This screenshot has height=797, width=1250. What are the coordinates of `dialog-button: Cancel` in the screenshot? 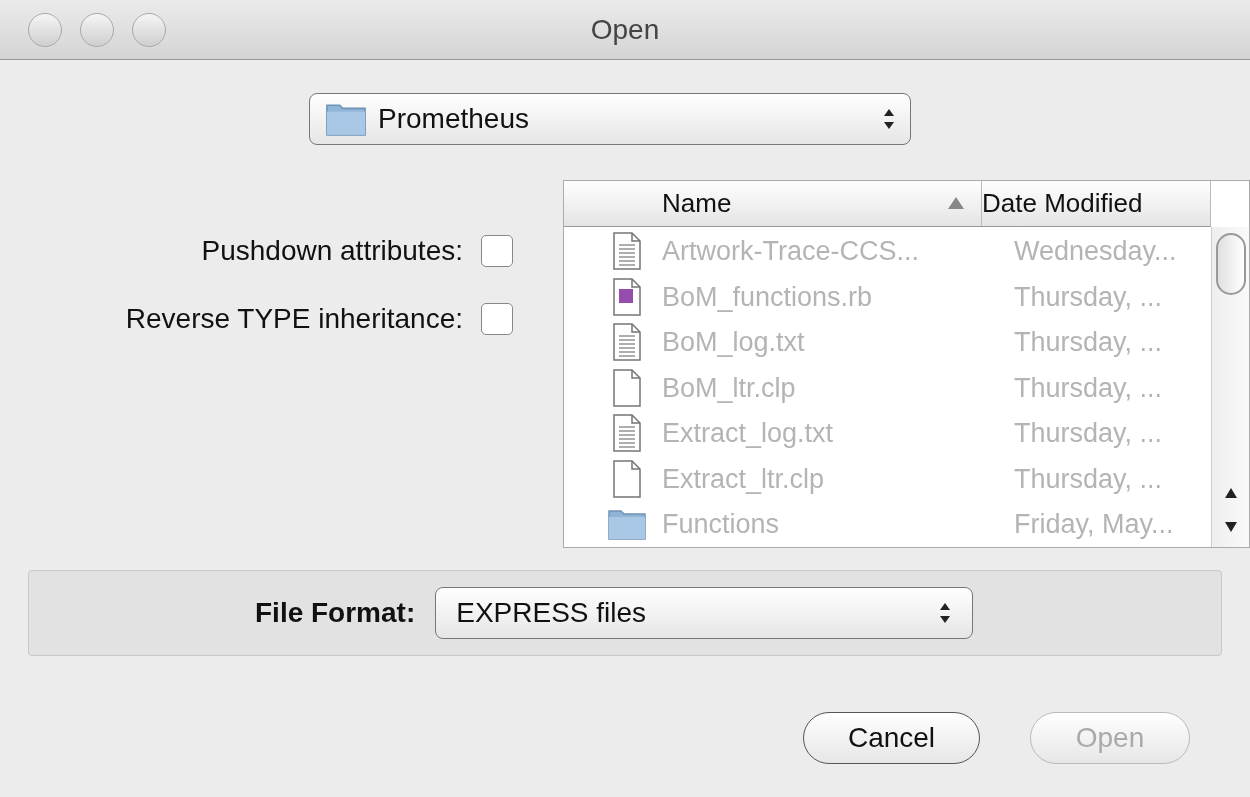 It's located at (891, 738).